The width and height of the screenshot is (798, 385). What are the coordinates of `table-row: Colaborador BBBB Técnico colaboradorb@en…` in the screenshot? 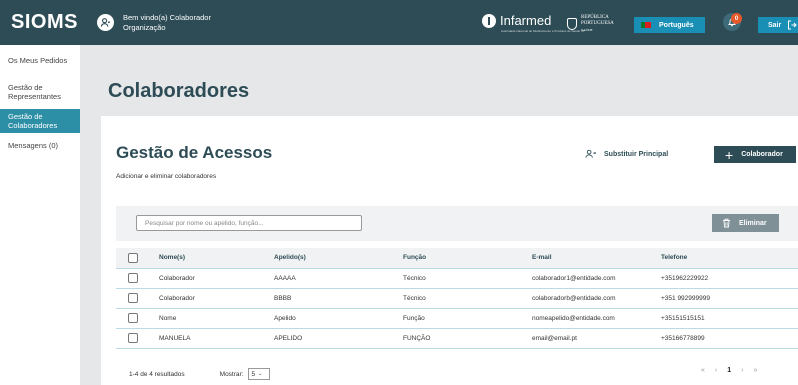 It's located at (457, 298).